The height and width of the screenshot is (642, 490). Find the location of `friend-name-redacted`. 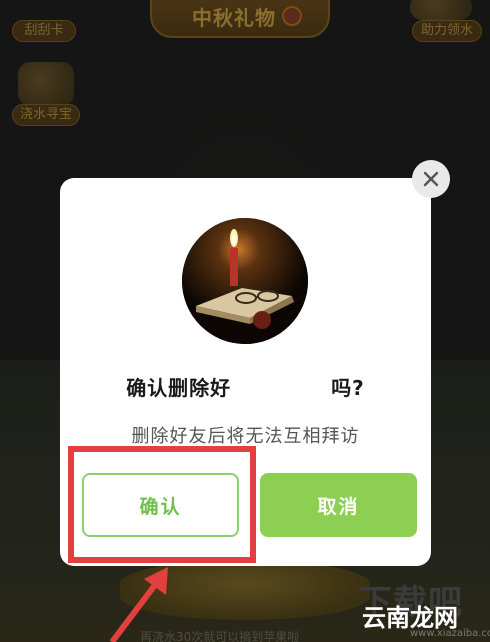

friend-name-redacted is located at coordinates (281, 386).